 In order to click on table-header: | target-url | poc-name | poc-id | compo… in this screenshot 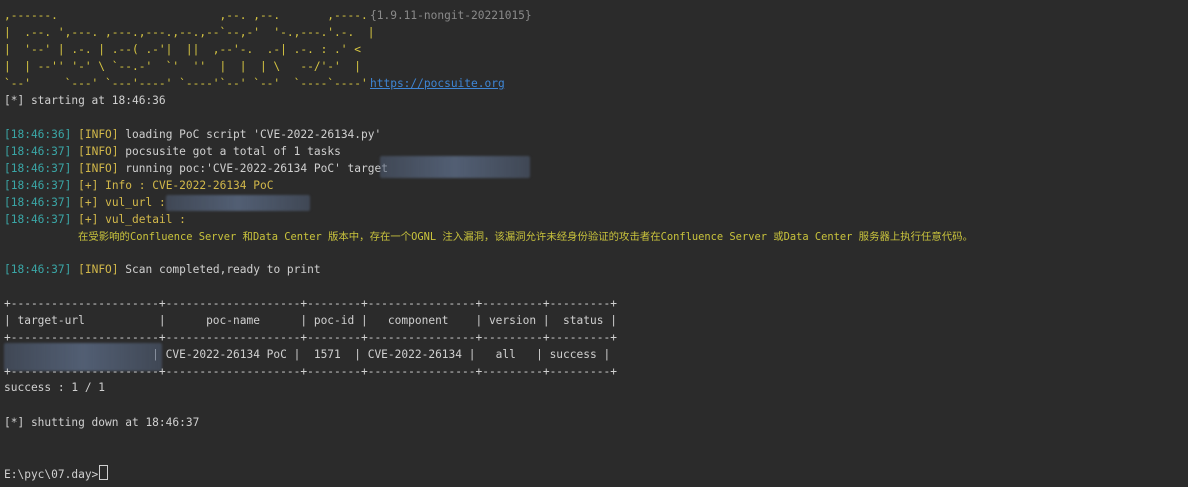, I will do `click(310, 320)`.